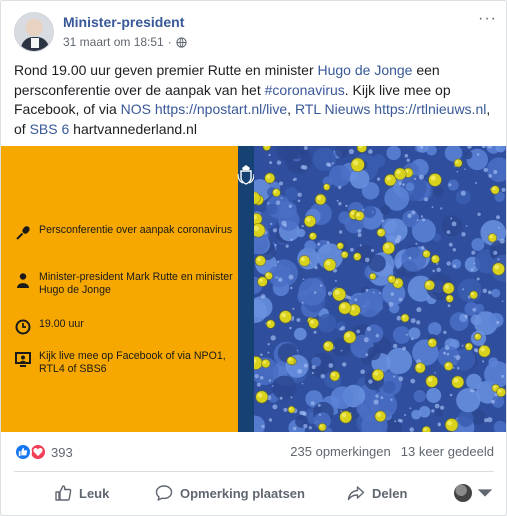 Image resolution: width=507 pixels, height=516 pixels. What do you see at coordinates (356, 493) in the screenshot?
I see `share-arrow-icon` at bounding box center [356, 493].